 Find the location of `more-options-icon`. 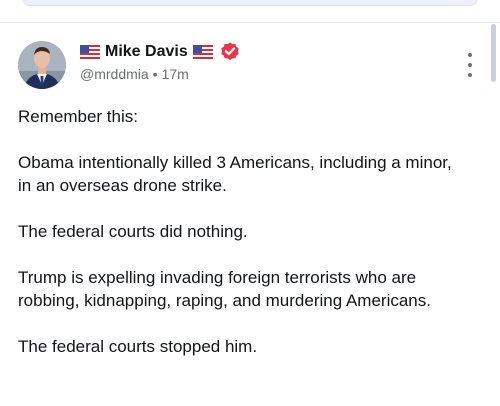

more-options-icon is located at coordinates (470, 65).